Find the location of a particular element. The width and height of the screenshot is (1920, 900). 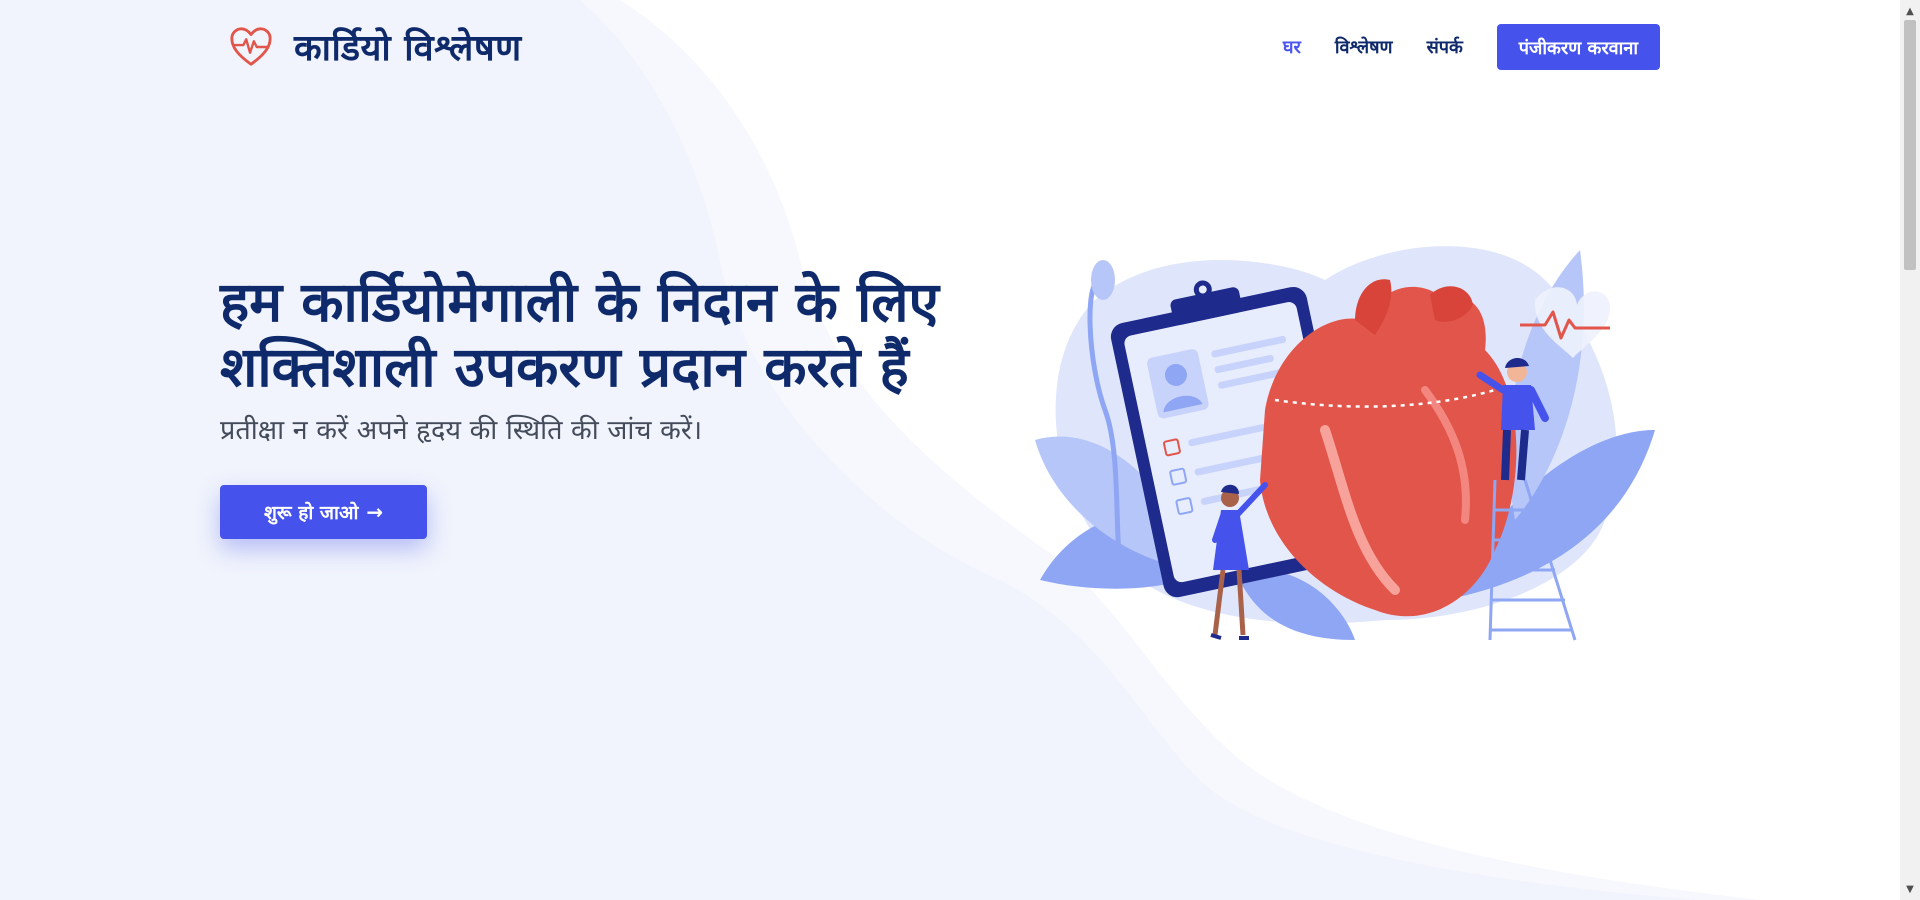

heart-pulse-icon is located at coordinates (251, 46).